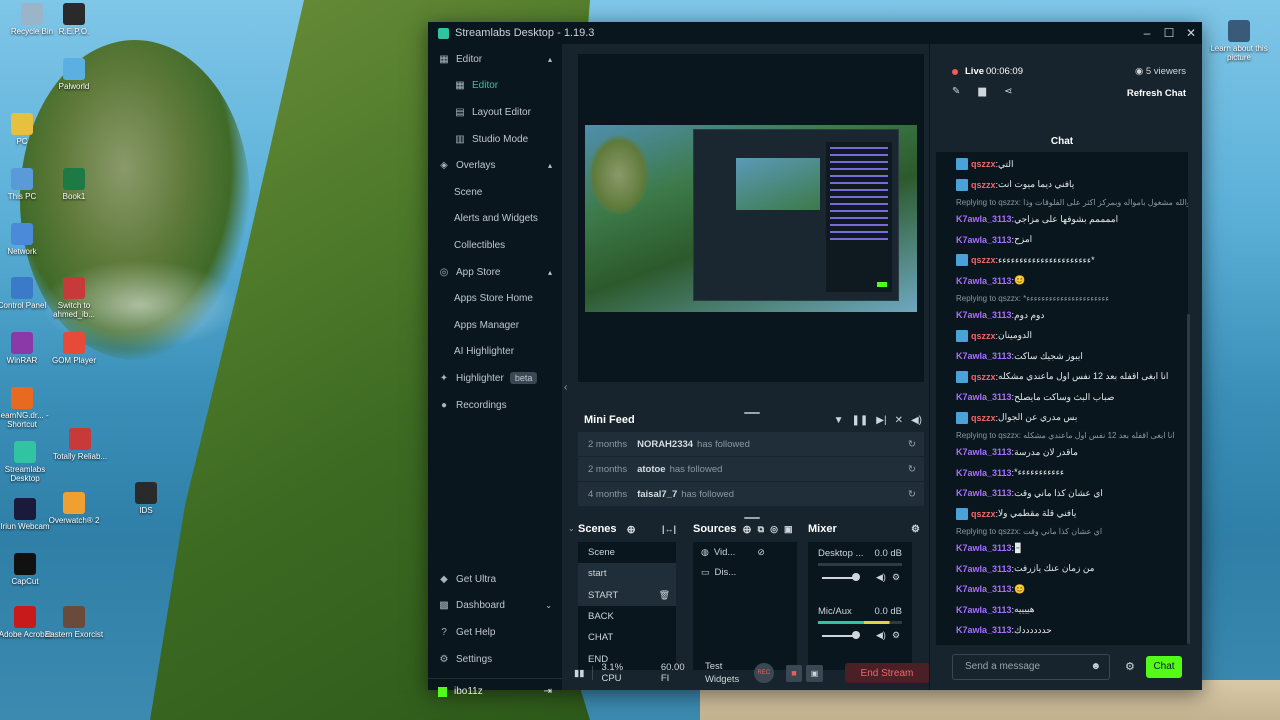 Image resolution: width=1280 pixels, height=720 pixels. I want to click on sidebar-item: Scene, so click(495, 192).